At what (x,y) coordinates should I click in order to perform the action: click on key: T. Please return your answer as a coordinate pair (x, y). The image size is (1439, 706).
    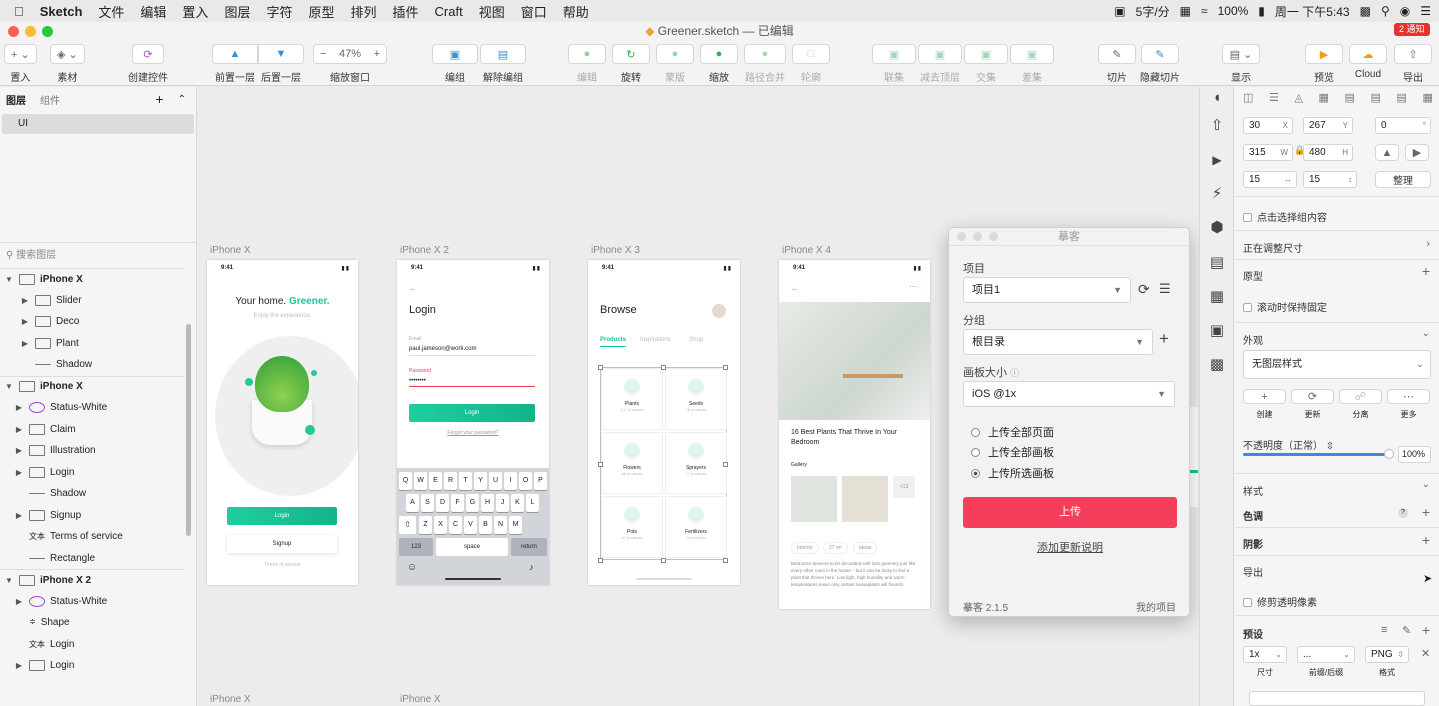
    Looking at the image, I should click on (465, 481).